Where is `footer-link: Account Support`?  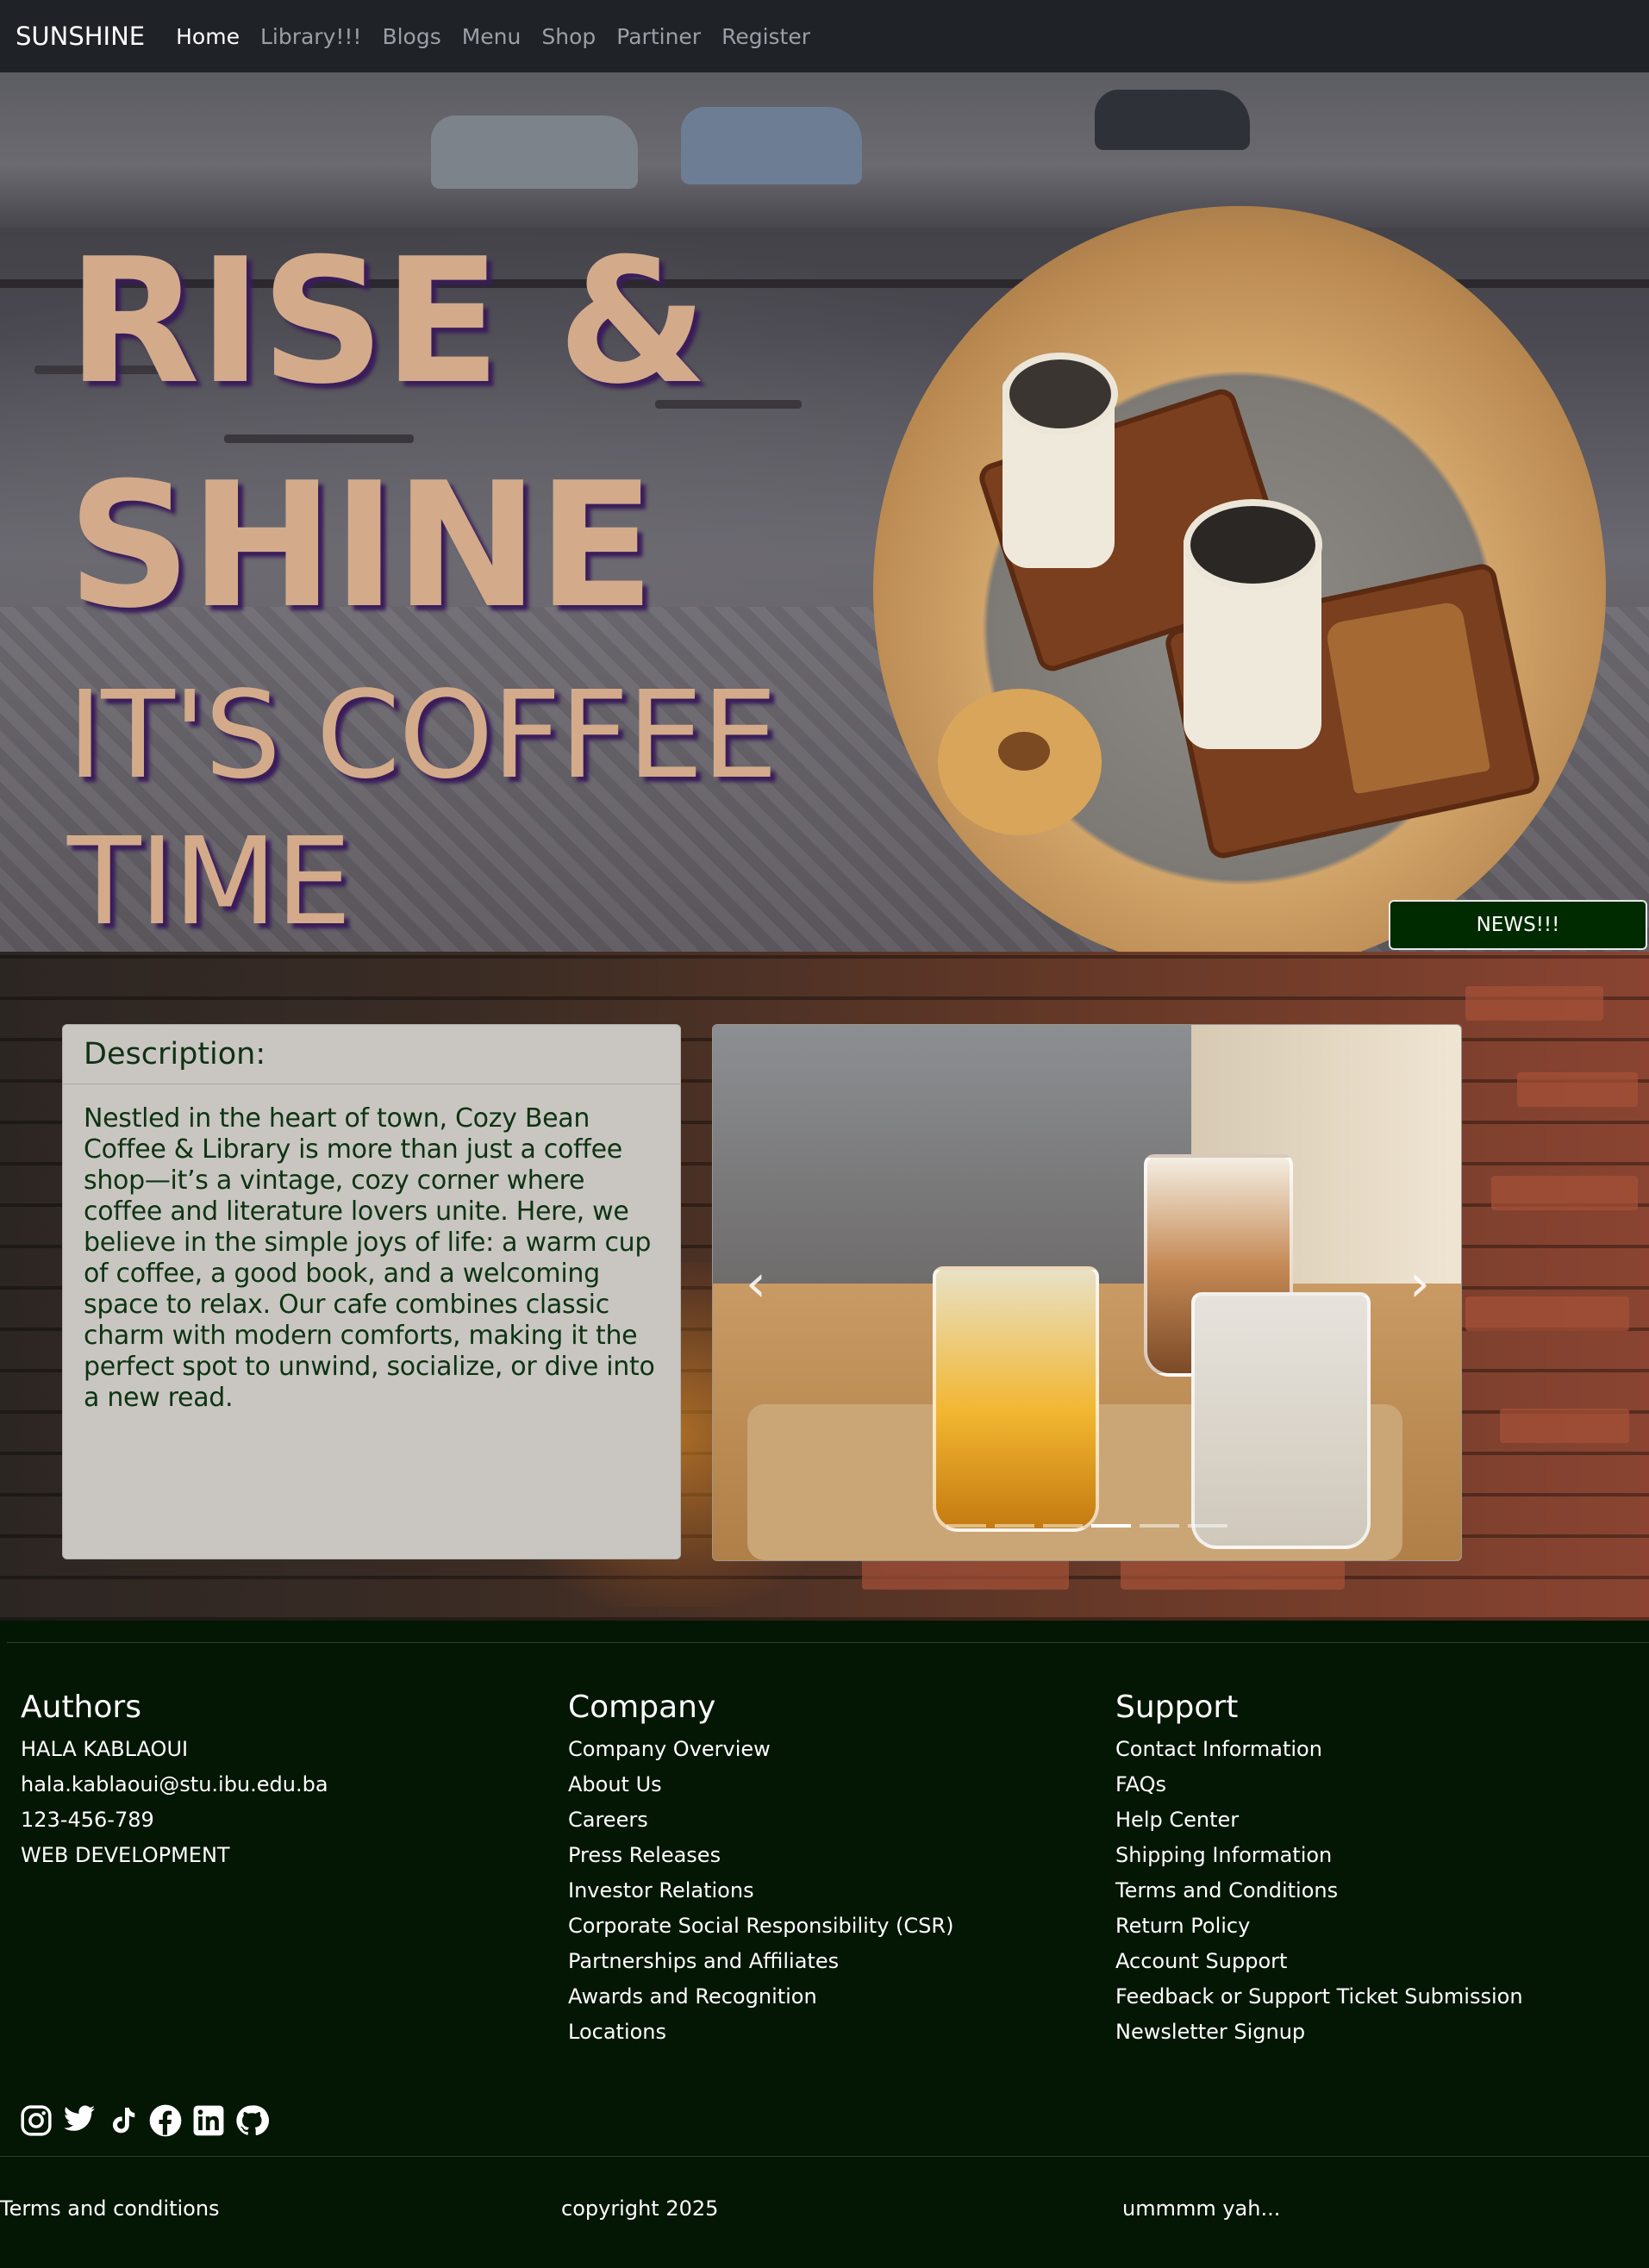
footer-link: Account Support is located at coordinates (1319, 1961).